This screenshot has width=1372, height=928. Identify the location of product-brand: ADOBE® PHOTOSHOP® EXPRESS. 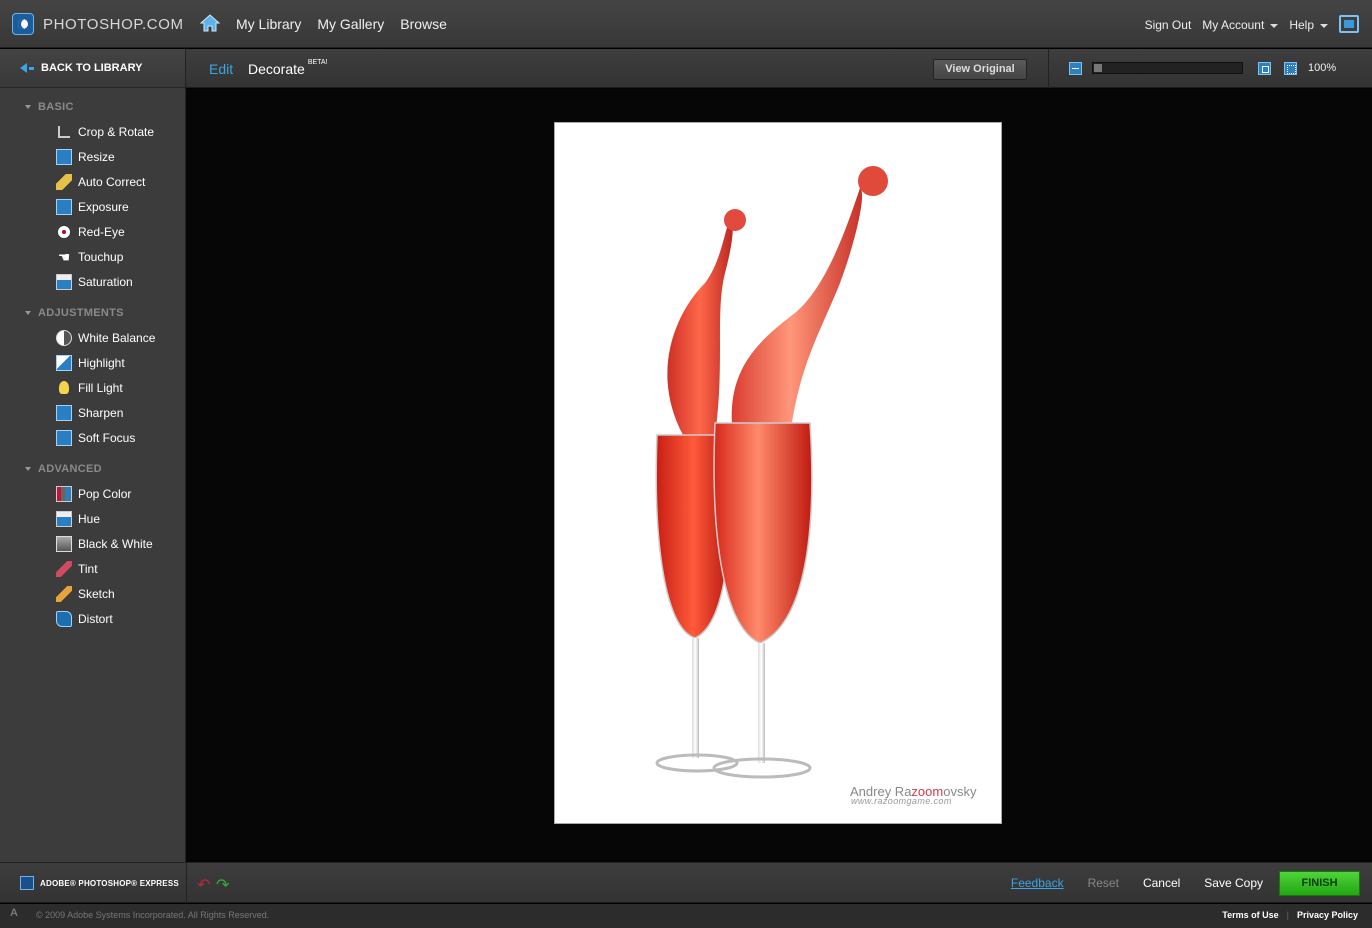
(99, 883).